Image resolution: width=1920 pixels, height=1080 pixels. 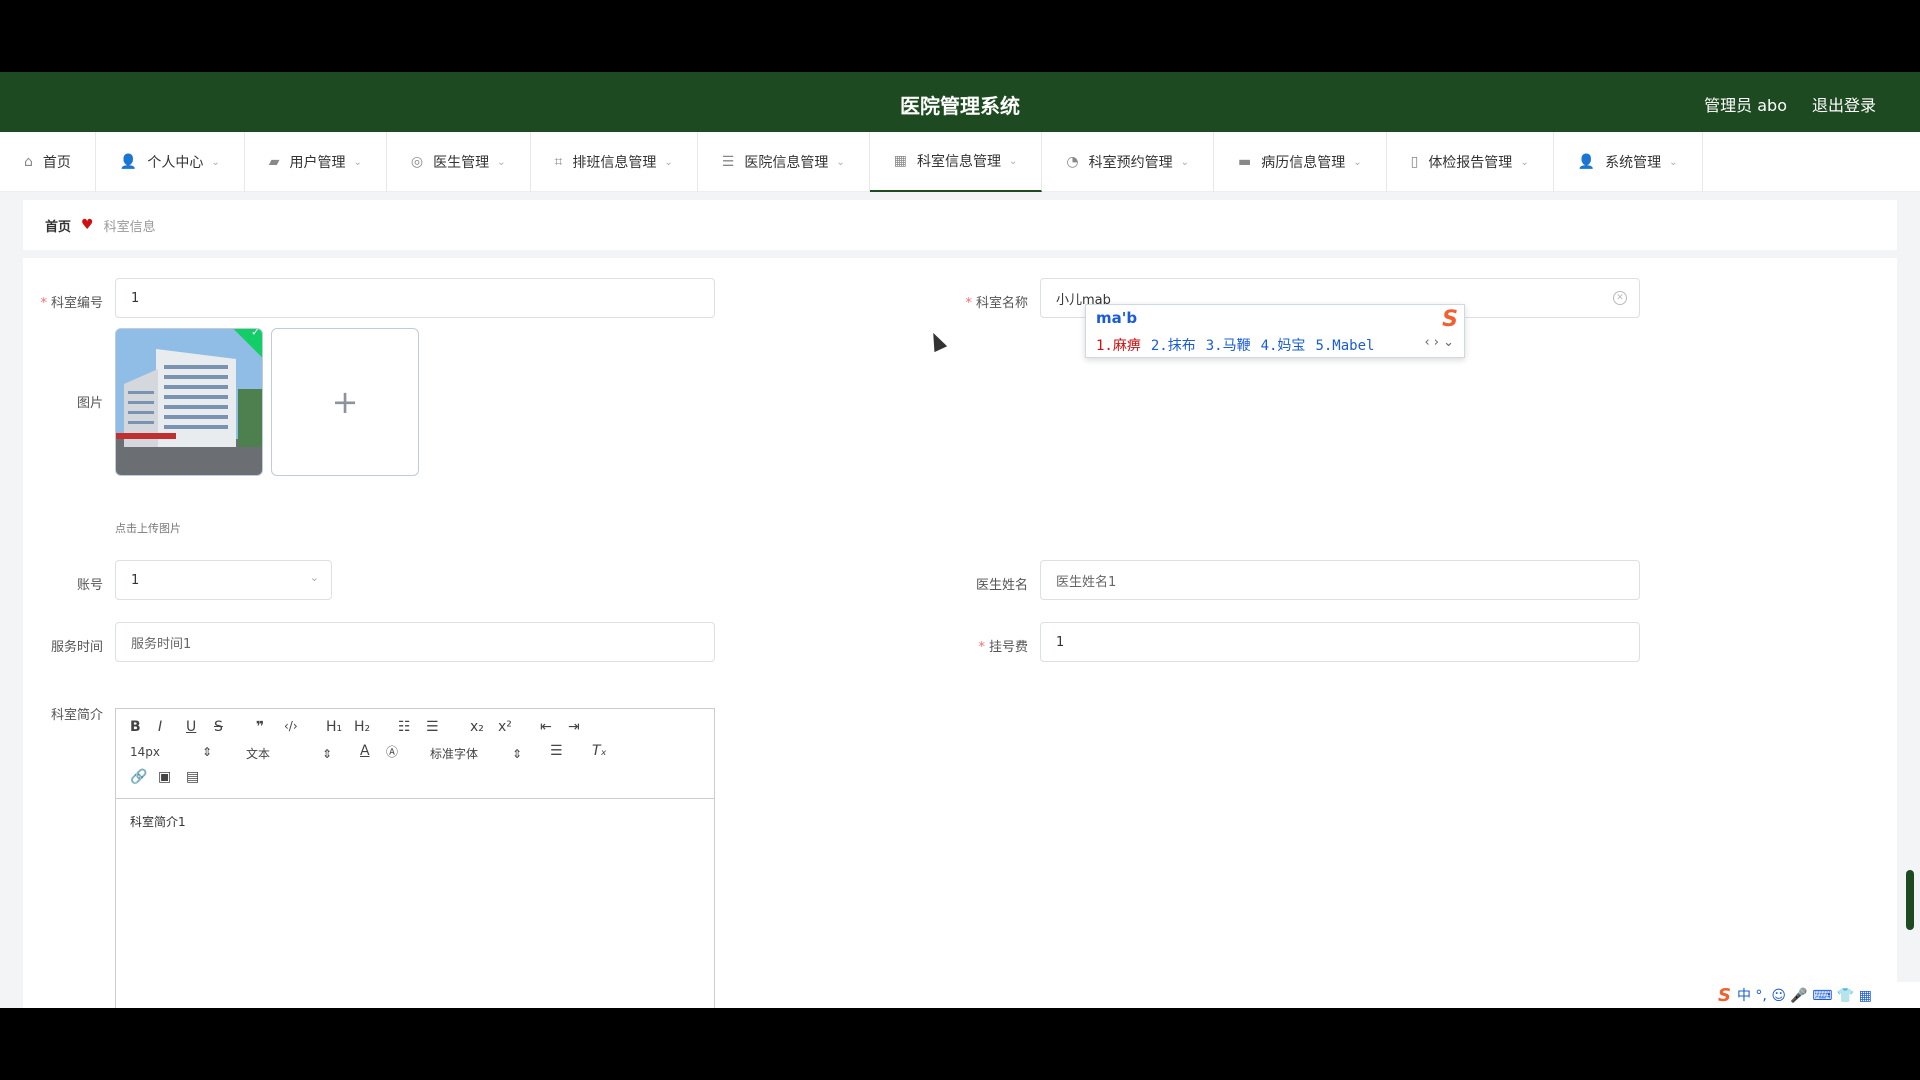 I want to click on nav-item-label: 首页, so click(x=56, y=163).